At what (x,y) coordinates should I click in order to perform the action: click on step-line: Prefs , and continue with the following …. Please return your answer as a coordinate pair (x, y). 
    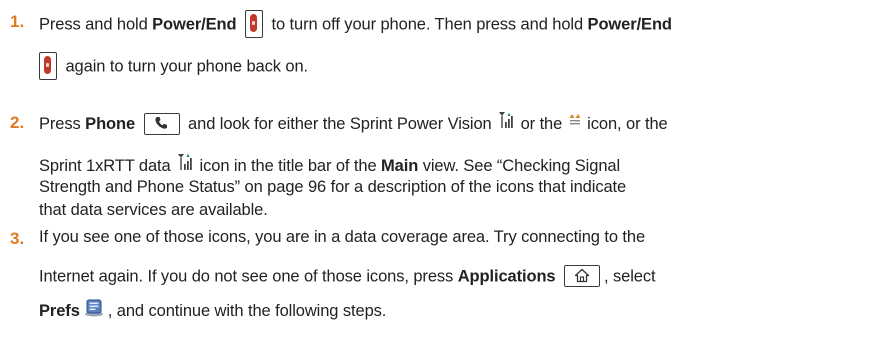
    Looking at the image, I should click on (212, 311).